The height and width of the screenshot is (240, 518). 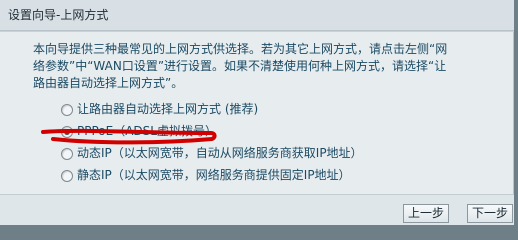 What do you see at coordinates (67, 154) in the screenshot?
I see `radio-dynamic-ip` at bounding box center [67, 154].